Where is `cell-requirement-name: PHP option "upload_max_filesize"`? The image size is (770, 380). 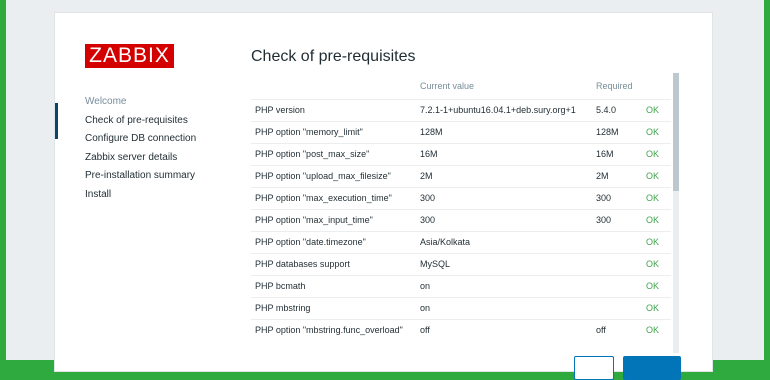
cell-requirement-name: PHP option "upload_max_filesize" is located at coordinates (335, 175).